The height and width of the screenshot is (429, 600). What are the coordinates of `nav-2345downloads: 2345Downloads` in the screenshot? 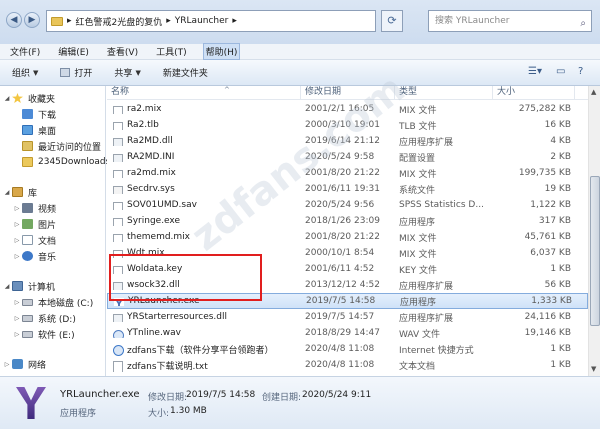 It's located at (66, 162).